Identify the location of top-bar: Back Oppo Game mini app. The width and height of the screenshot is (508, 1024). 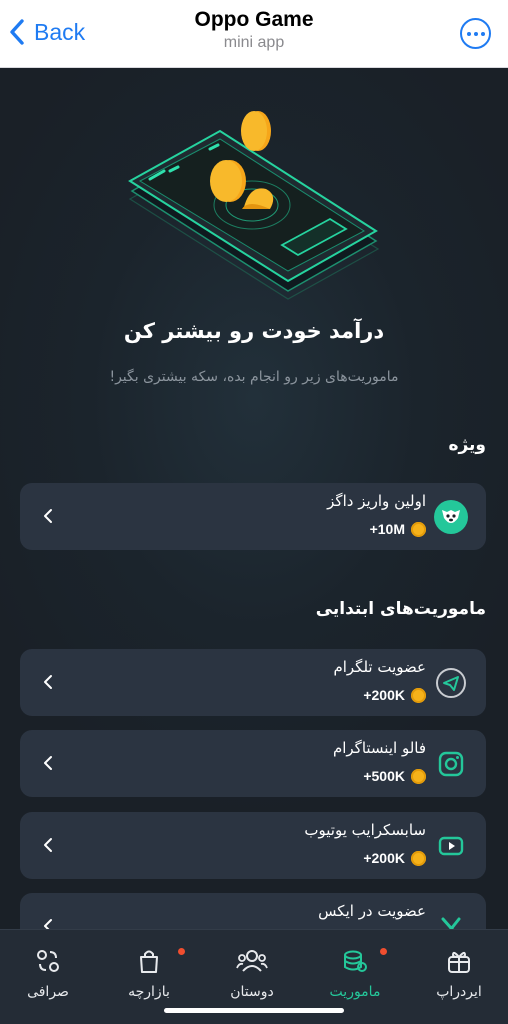
(254, 34).